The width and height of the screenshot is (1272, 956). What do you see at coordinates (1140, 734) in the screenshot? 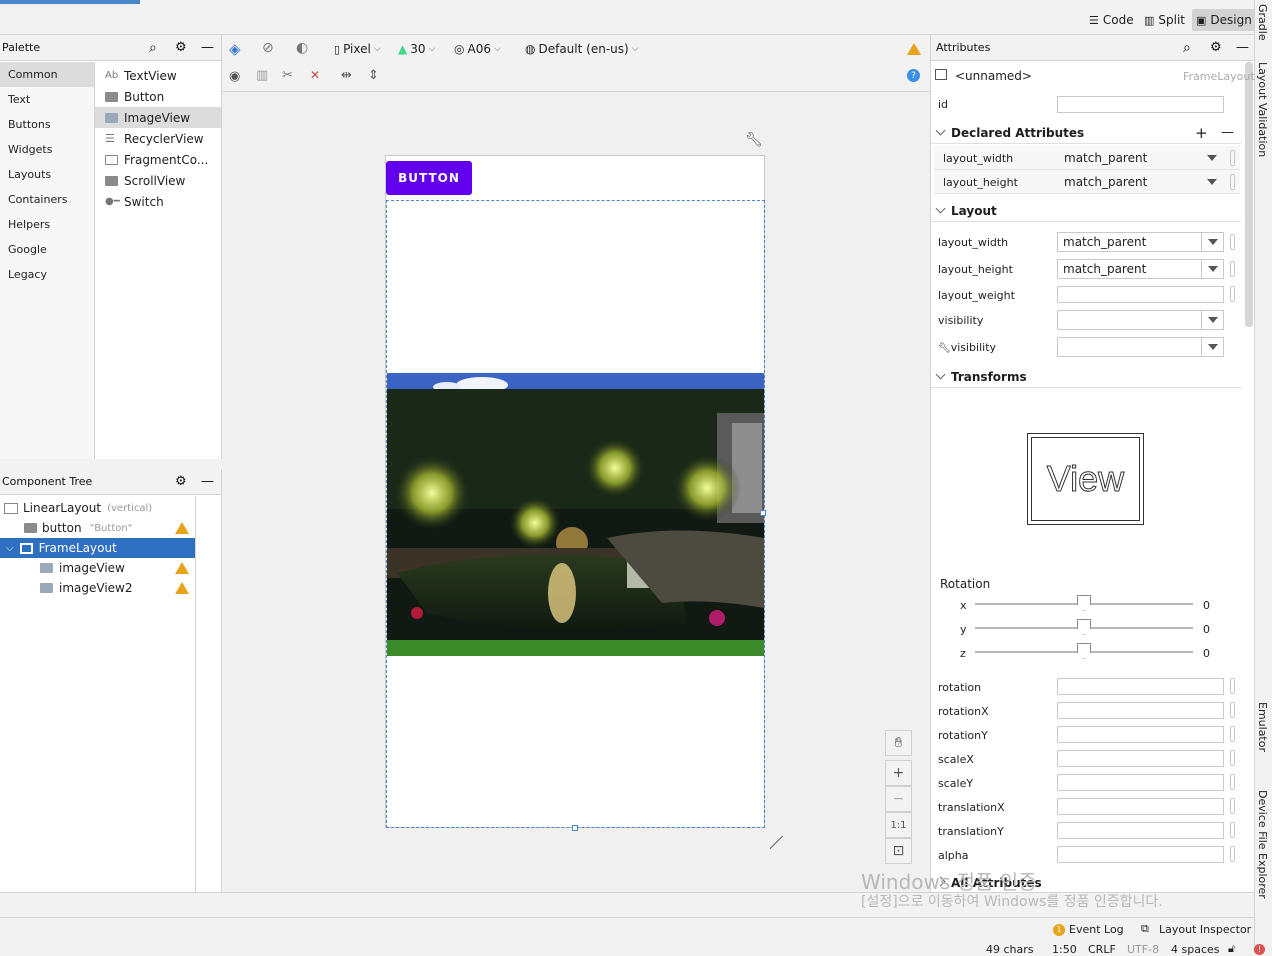
I see `rotationy-field` at bounding box center [1140, 734].